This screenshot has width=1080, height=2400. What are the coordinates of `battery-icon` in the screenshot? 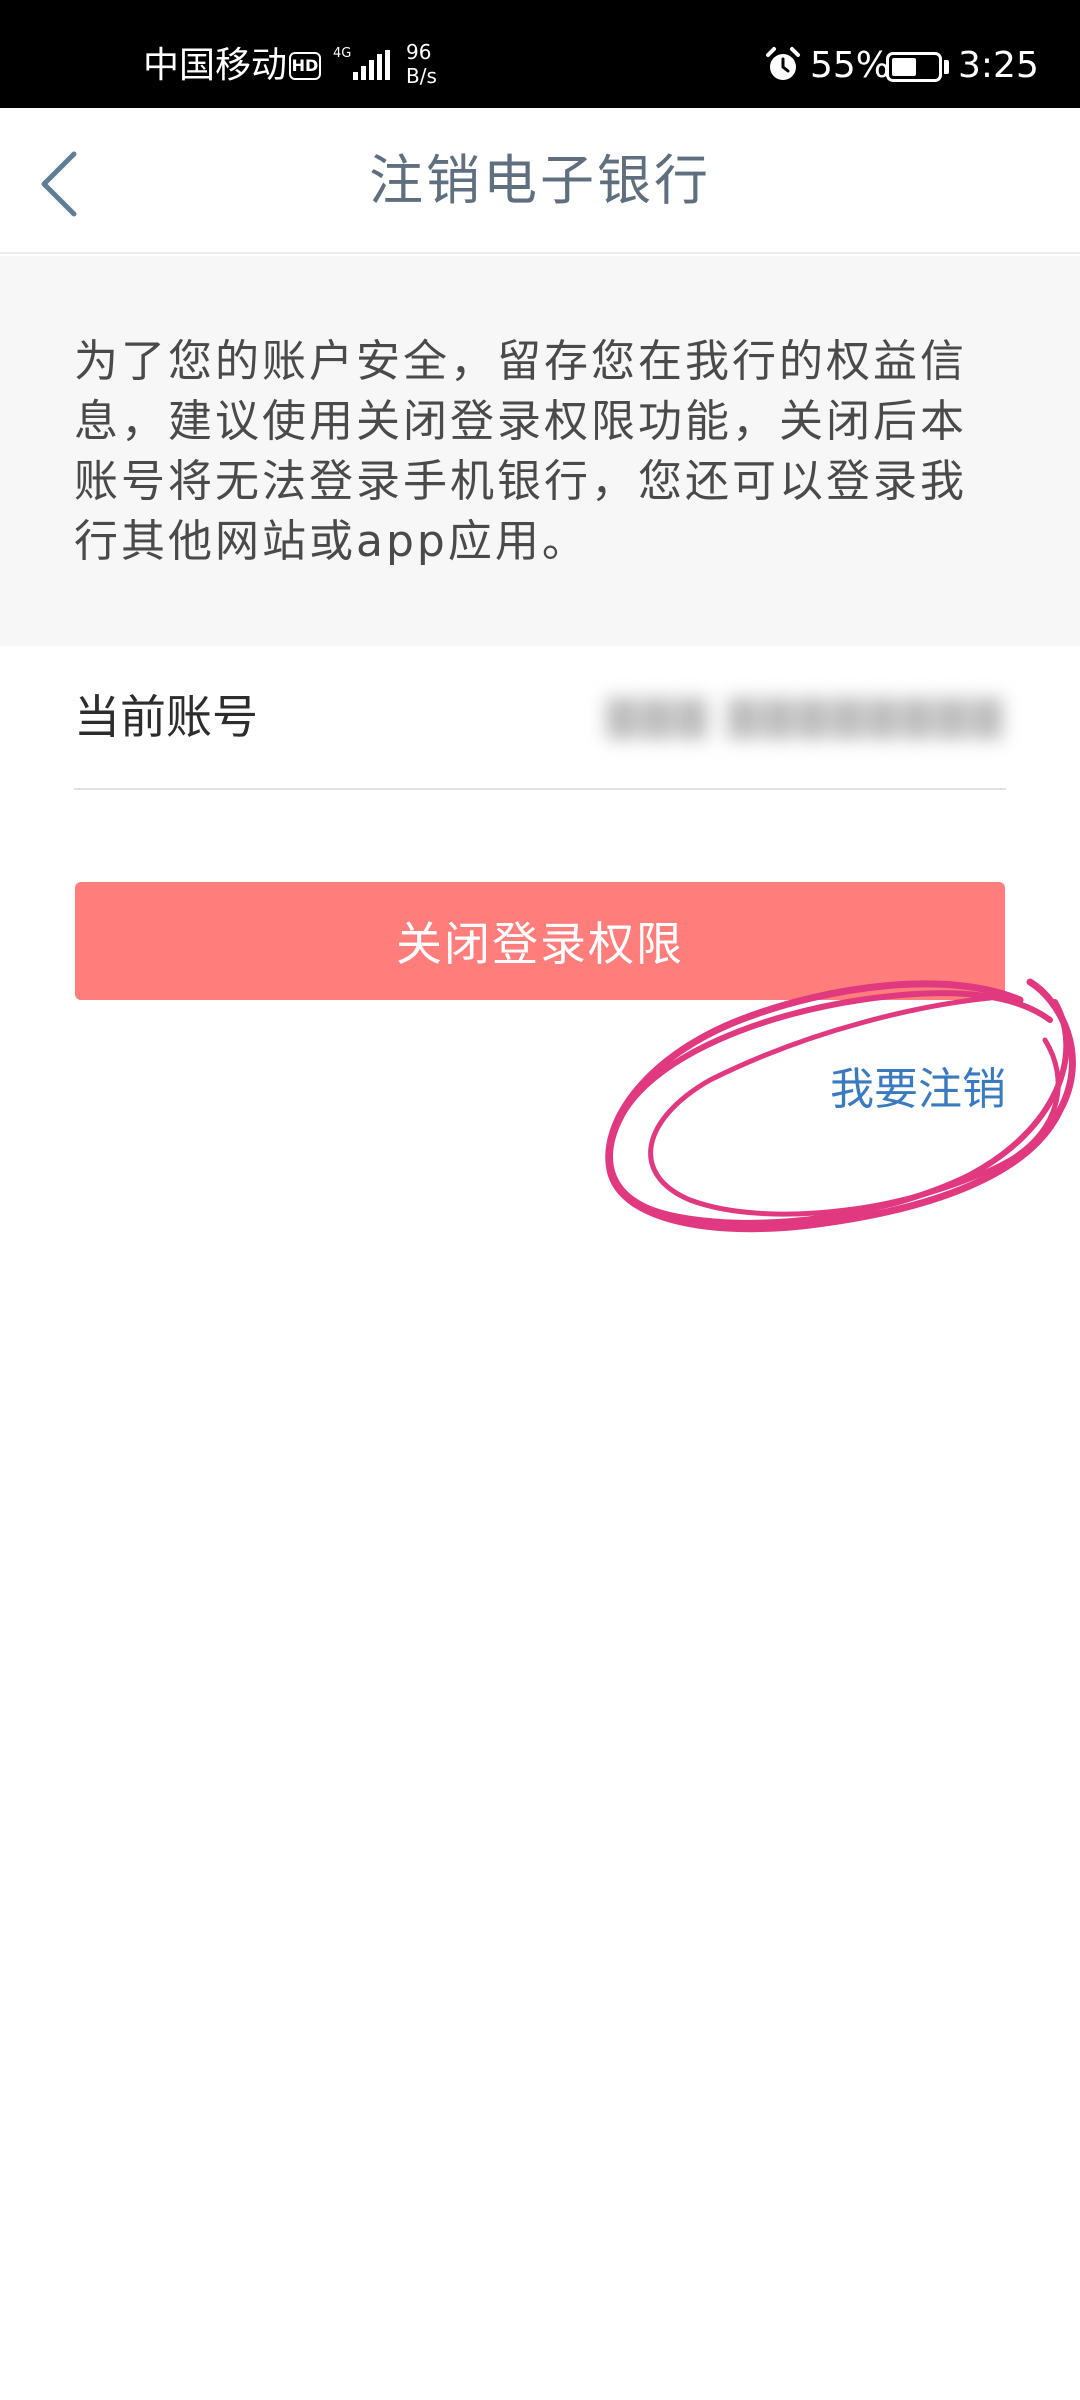 It's located at (914, 67).